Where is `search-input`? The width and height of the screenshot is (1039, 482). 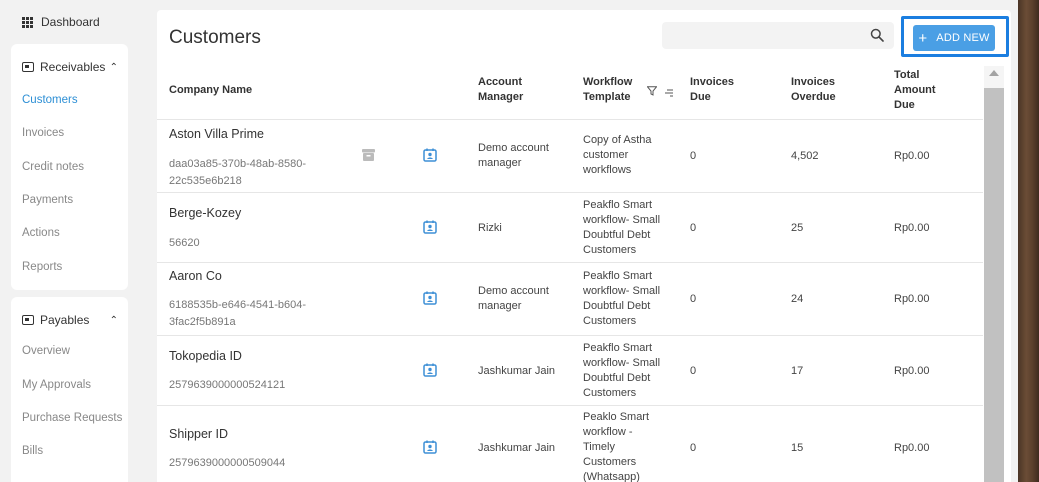
search-input is located at coordinates (778, 35).